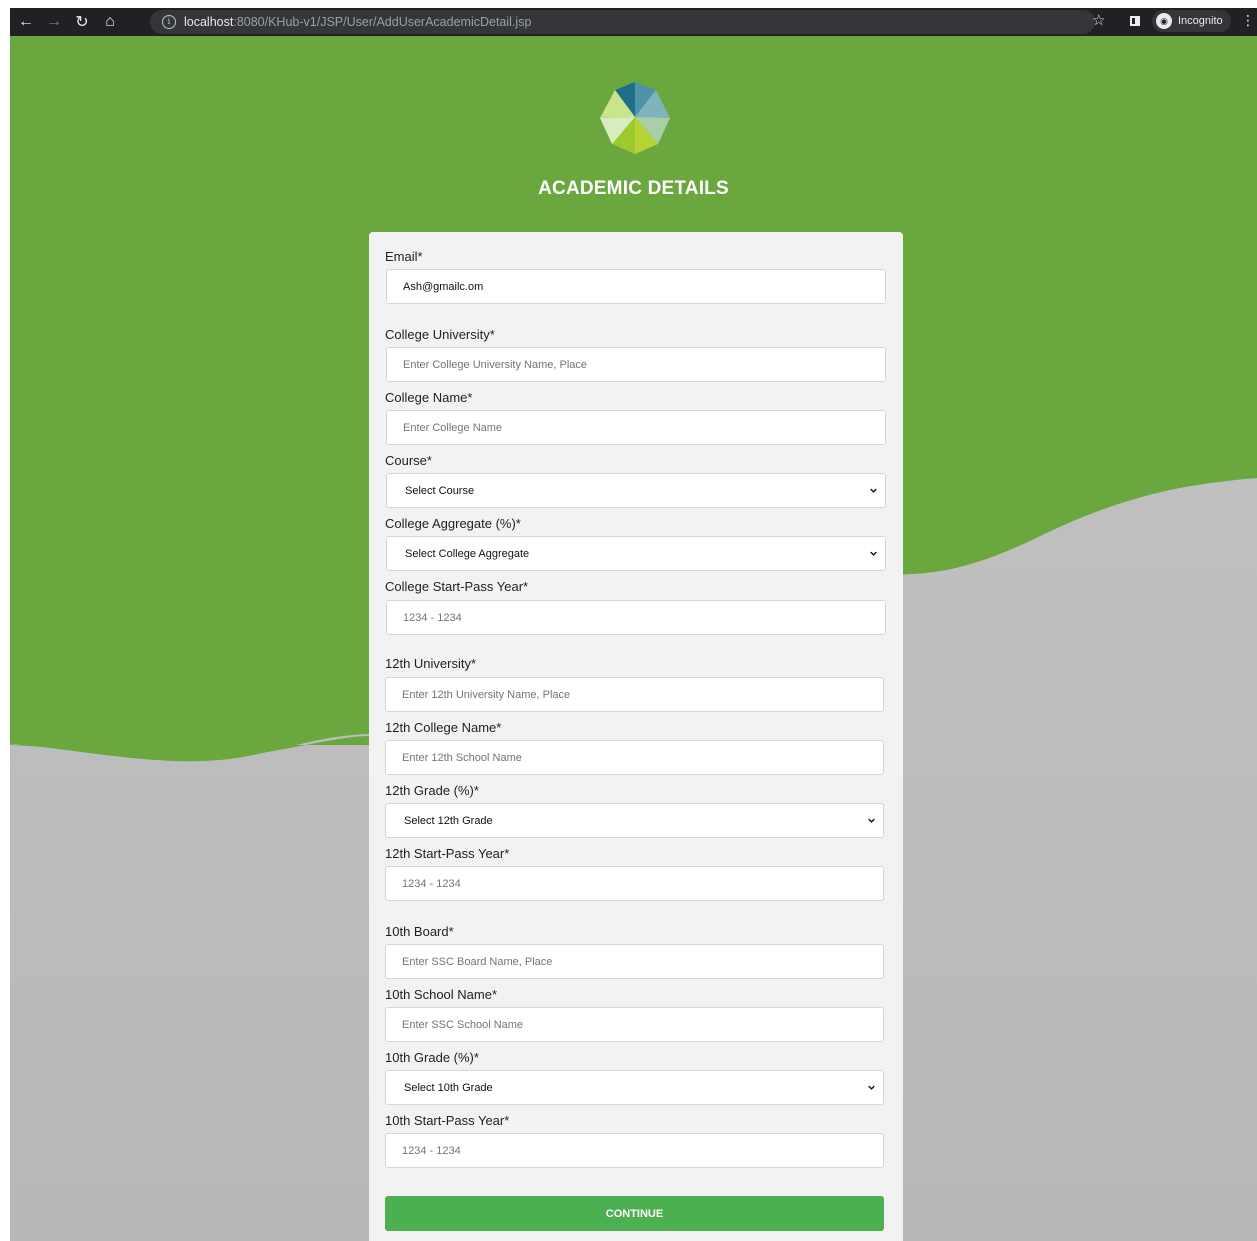  Describe the element at coordinates (636, 617) in the screenshot. I see `college-year-input` at that location.